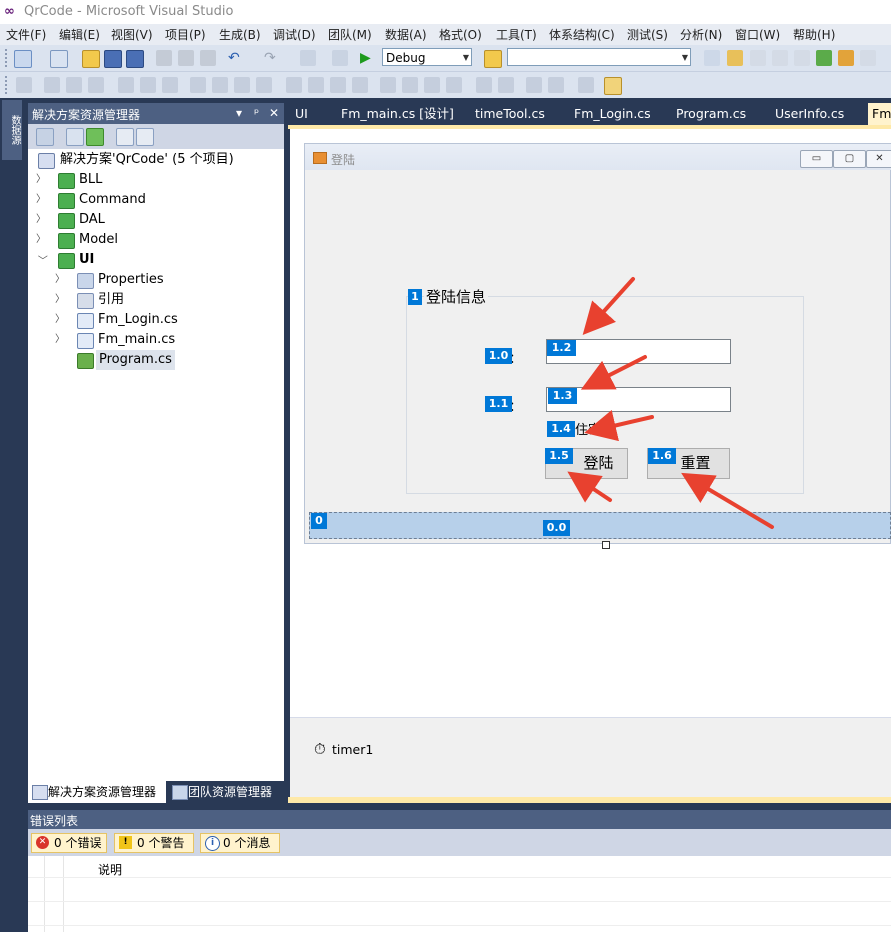  Describe the element at coordinates (226, 792) in the screenshot. I see `tab-team-explorer: 团队资源管理器` at that location.